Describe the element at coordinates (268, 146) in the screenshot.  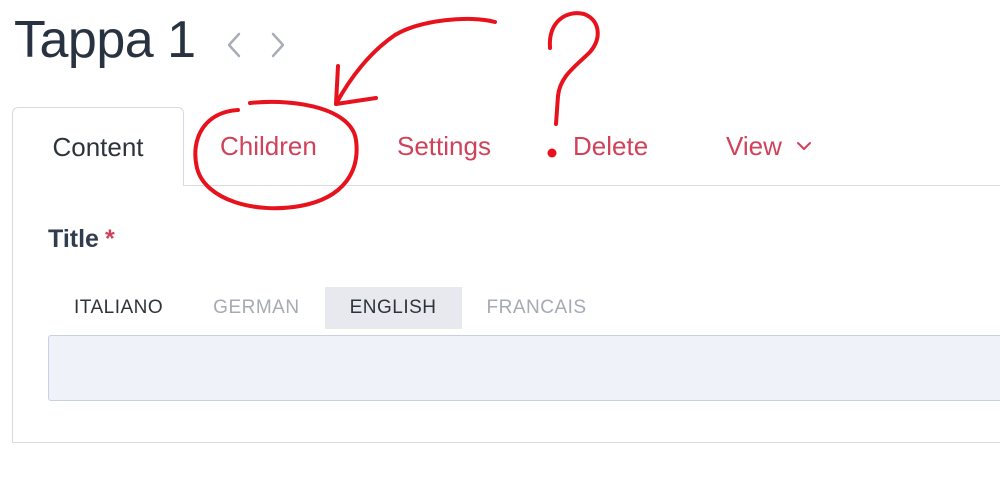
I see `tab-children: Children` at that location.